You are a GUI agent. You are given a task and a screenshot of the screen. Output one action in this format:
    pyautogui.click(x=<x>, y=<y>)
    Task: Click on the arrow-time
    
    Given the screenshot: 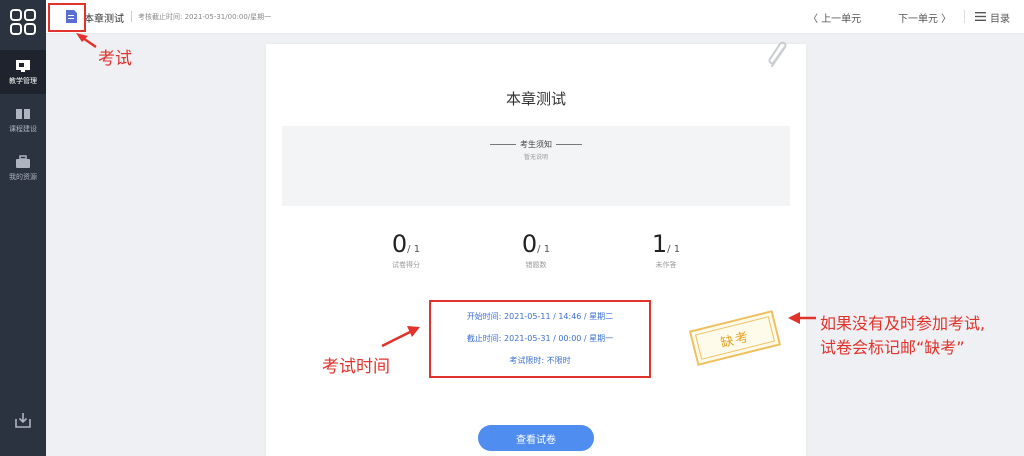 What is the action you would take?
    pyautogui.click(x=400, y=337)
    